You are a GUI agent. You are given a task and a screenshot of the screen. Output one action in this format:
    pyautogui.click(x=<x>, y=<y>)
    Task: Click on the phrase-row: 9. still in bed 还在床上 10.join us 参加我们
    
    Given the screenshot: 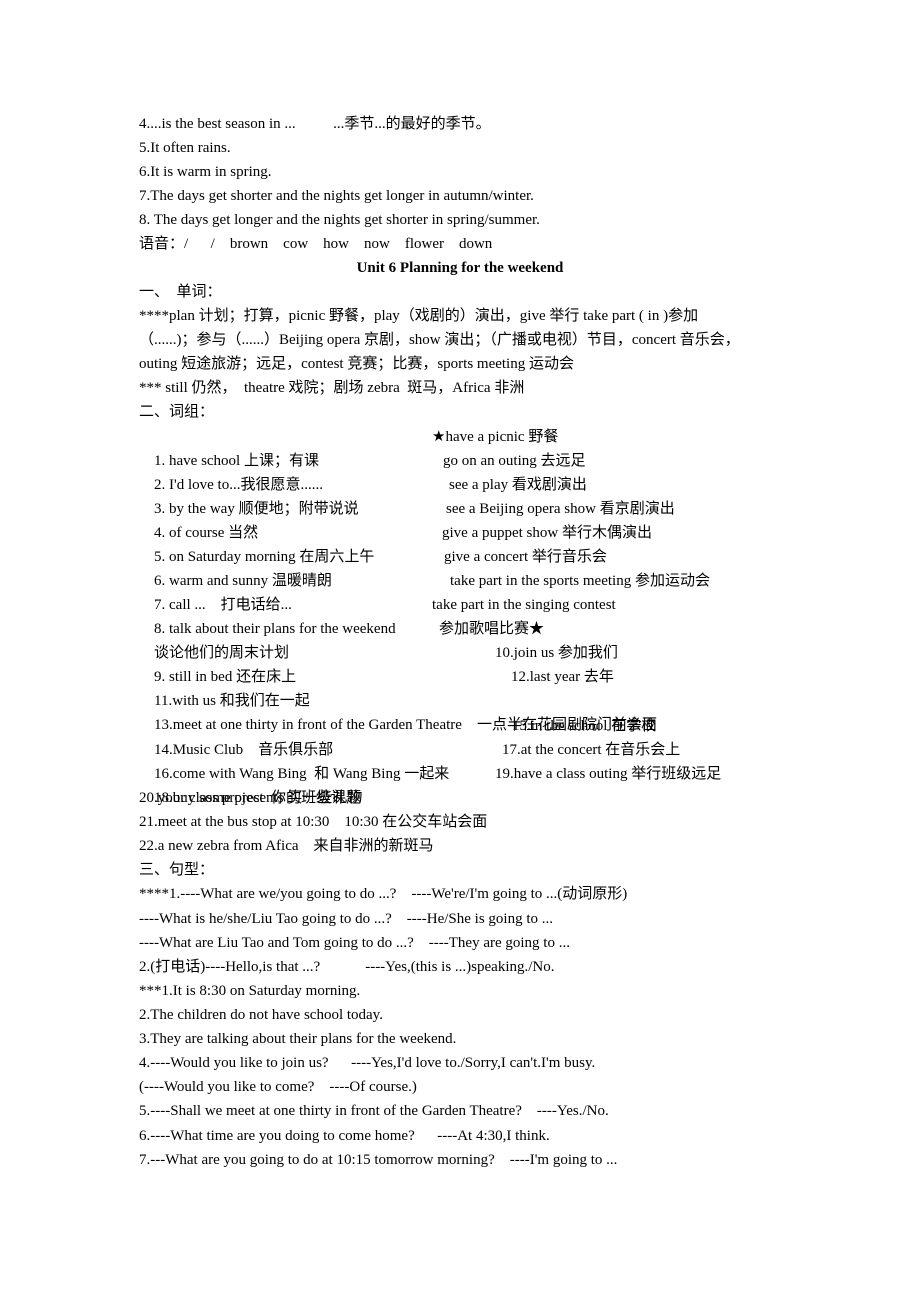 What is the action you would take?
    pyautogui.click(x=489, y=663)
    